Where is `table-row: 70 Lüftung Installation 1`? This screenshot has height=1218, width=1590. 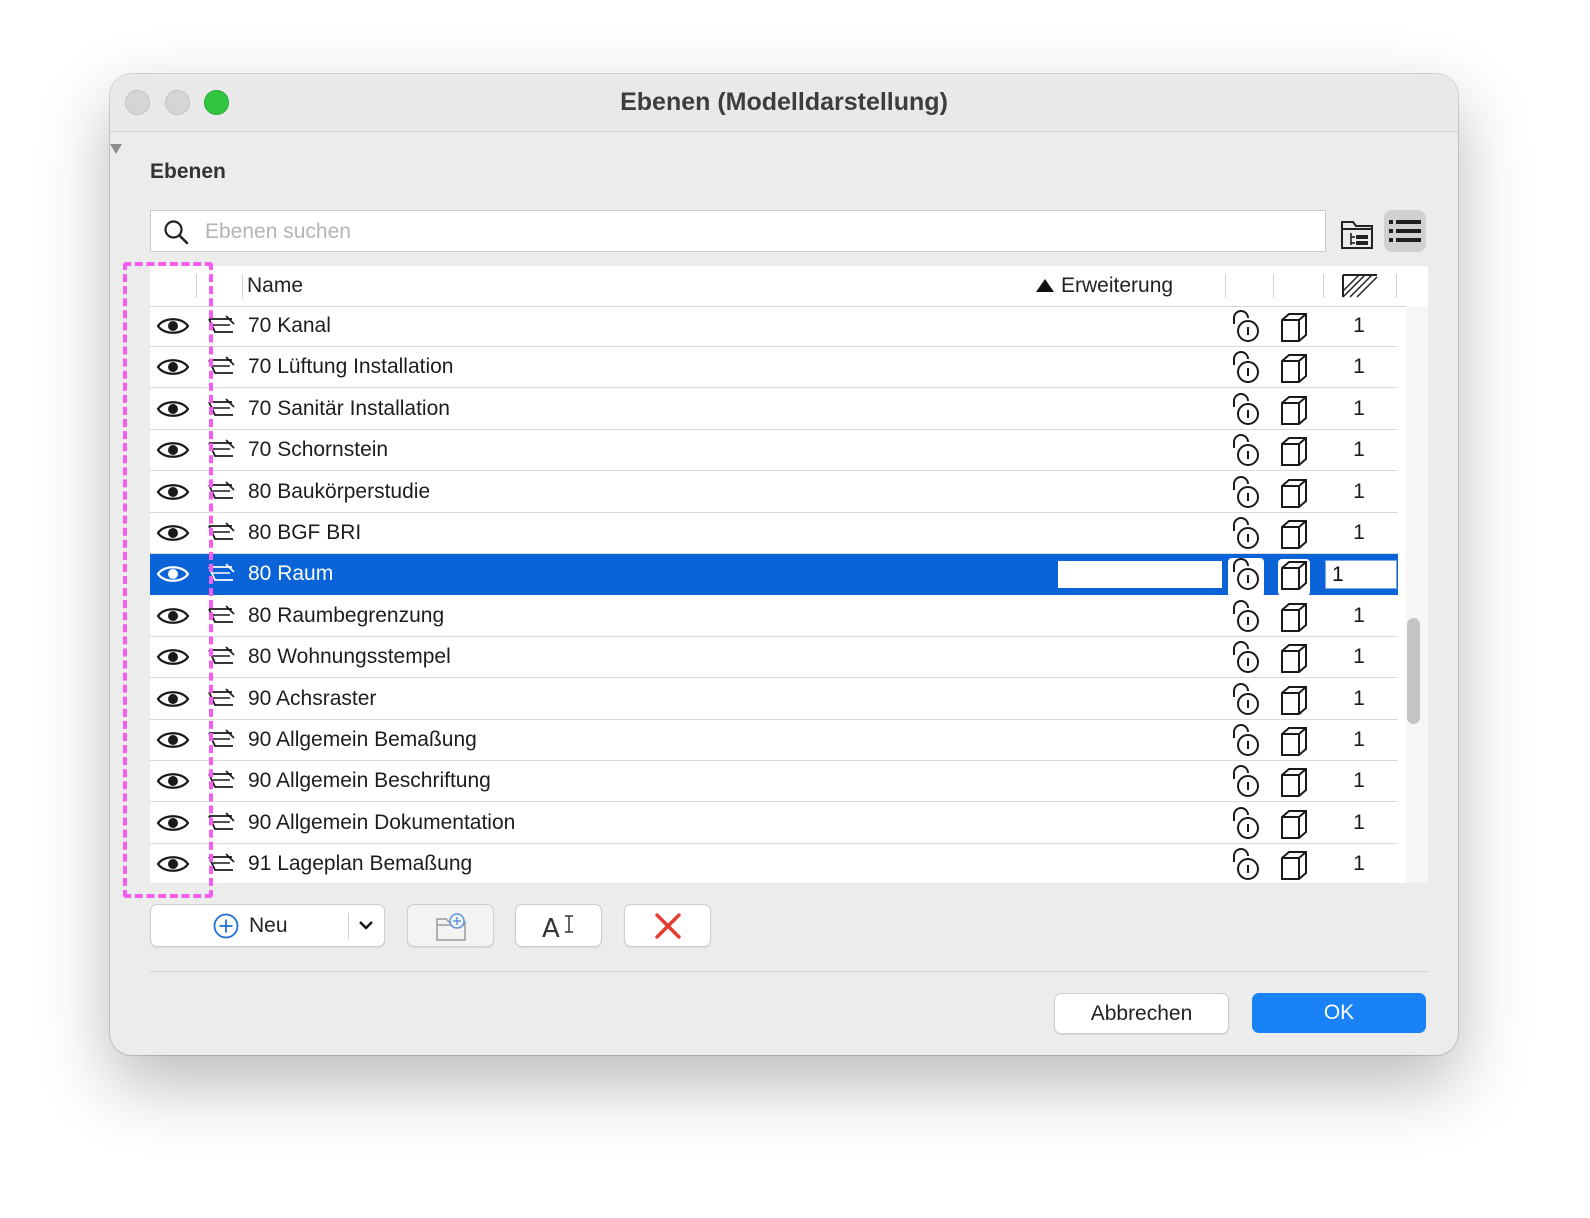
table-row: 70 Lüftung Installation 1 is located at coordinates (774, 368).